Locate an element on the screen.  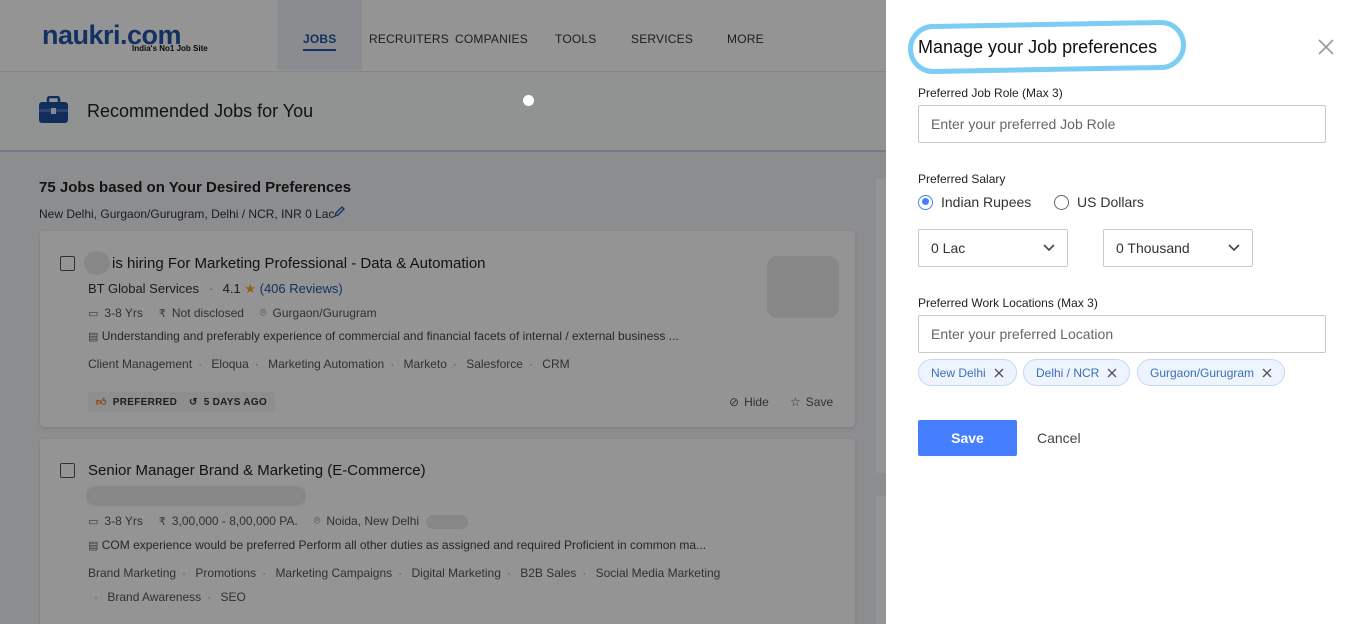
location-chip: Gurgaon/Gurugram is located at coordinates (1211, 372).